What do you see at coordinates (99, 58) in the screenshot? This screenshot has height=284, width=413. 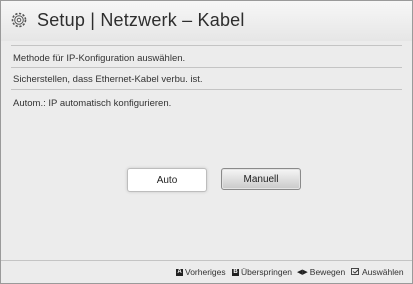 I see `instruction-text: Methode für IP-Konfiguration auswählen.` at bounding box center [99, 58].